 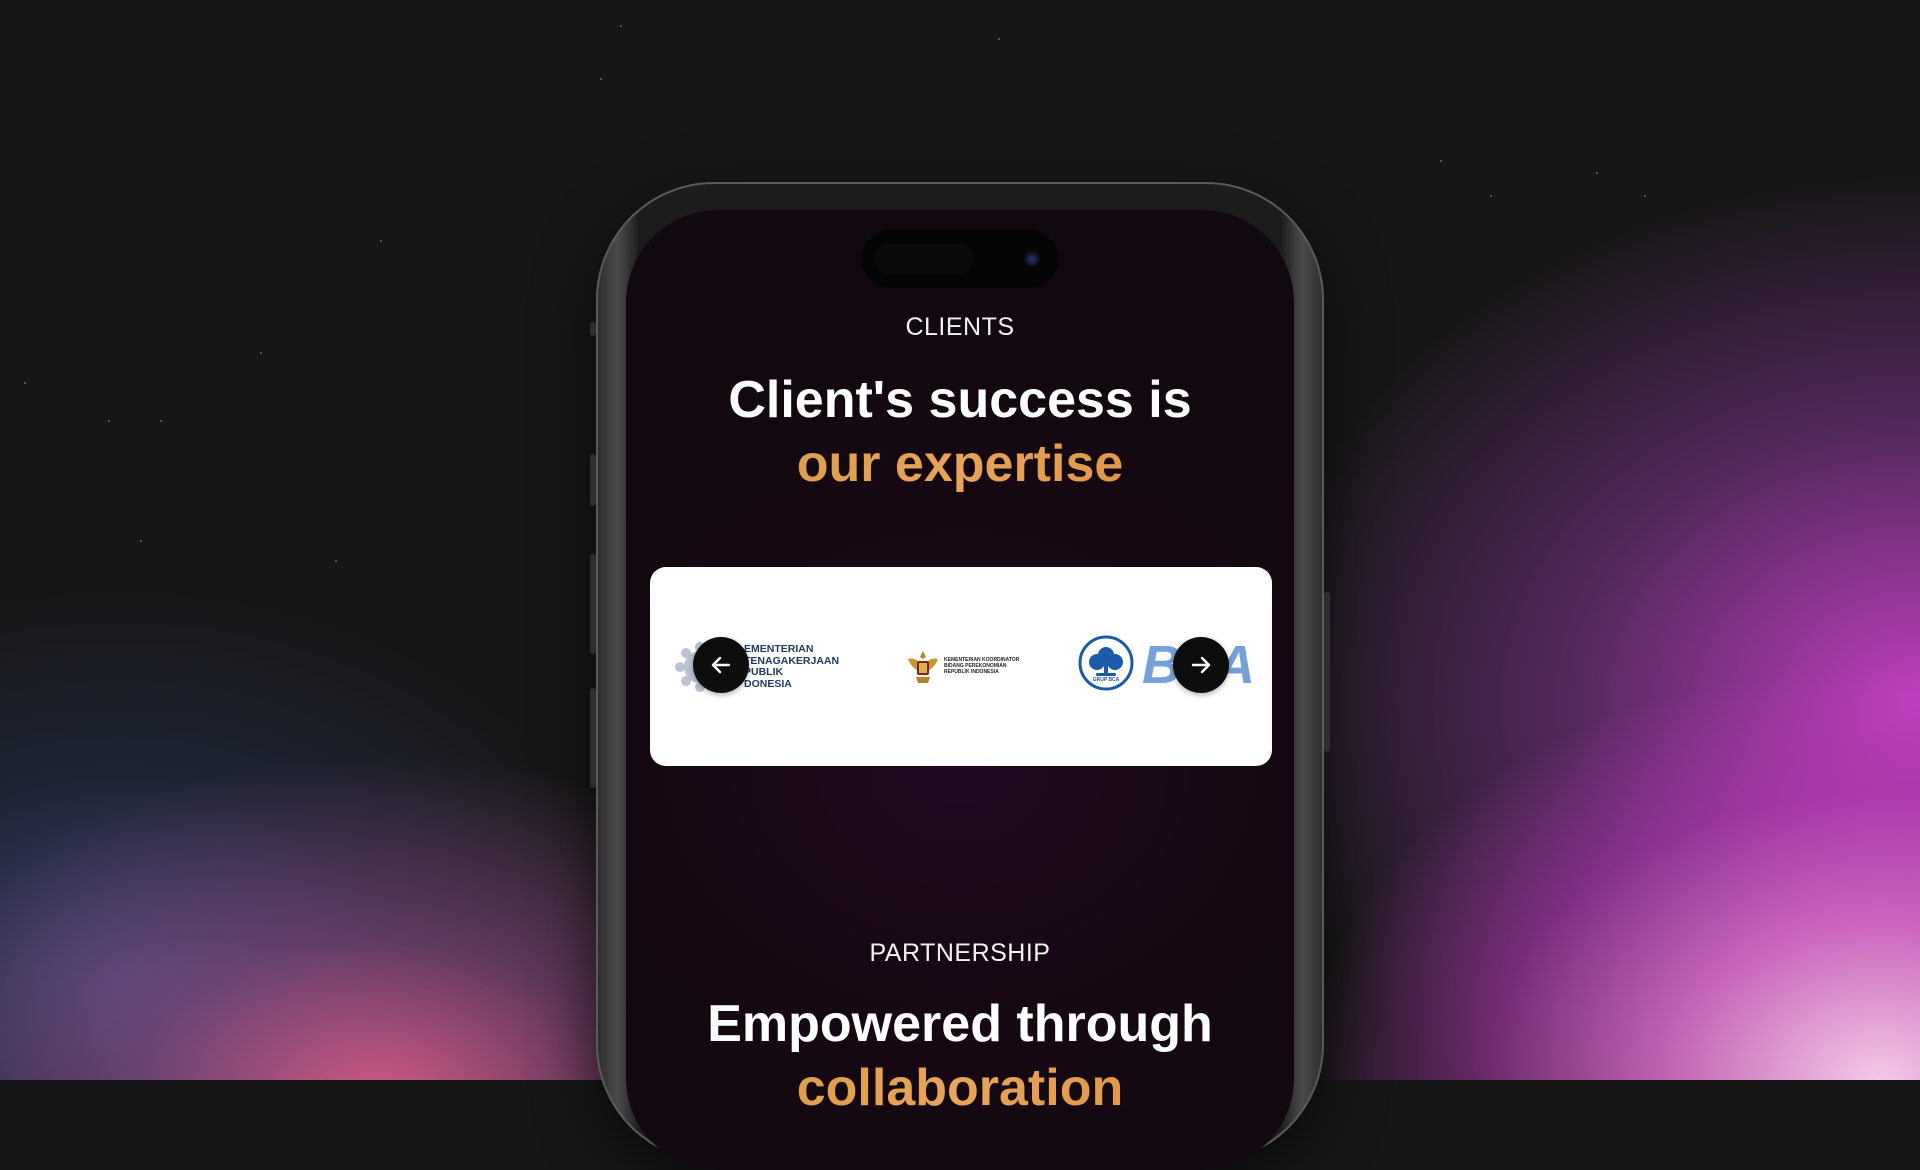 What do you see at coordinates (960, 327) in the screenshot?
I see `clients-eyebrow: CLIENTS` at bounding box center [960, 327].